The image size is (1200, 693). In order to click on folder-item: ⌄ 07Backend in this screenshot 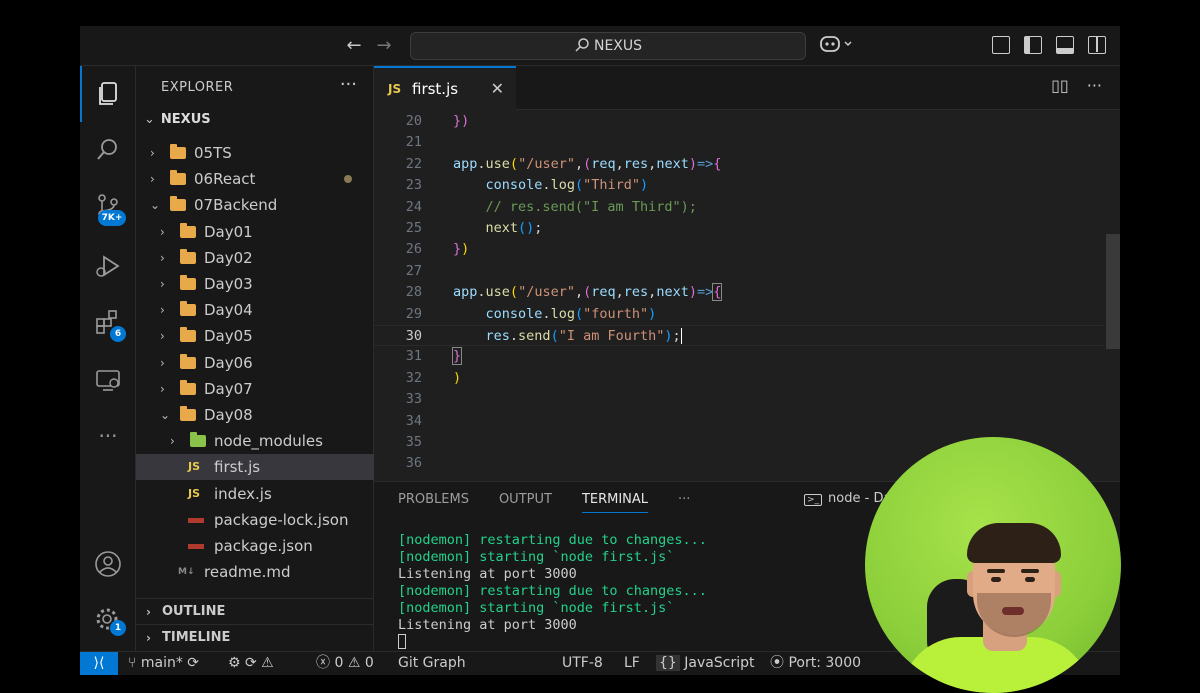, I will do `click(255, 205)`.